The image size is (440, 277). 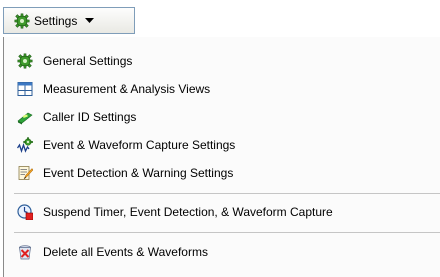 I want to click on menu-item-label: Event Detection & Warning Settings, so click(x=138, y=173).